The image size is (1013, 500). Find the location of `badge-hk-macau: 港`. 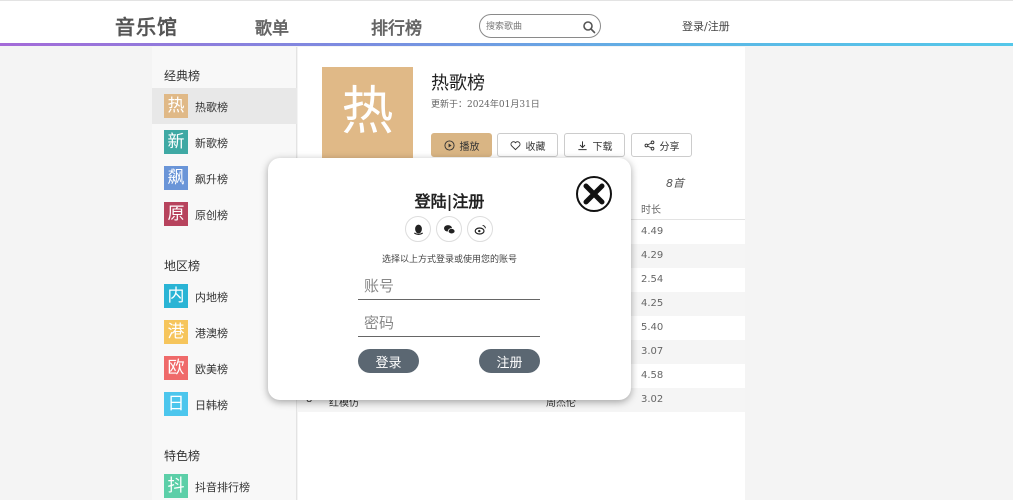

badge-hk-macau: 港 is located at coordinates (176, 332).